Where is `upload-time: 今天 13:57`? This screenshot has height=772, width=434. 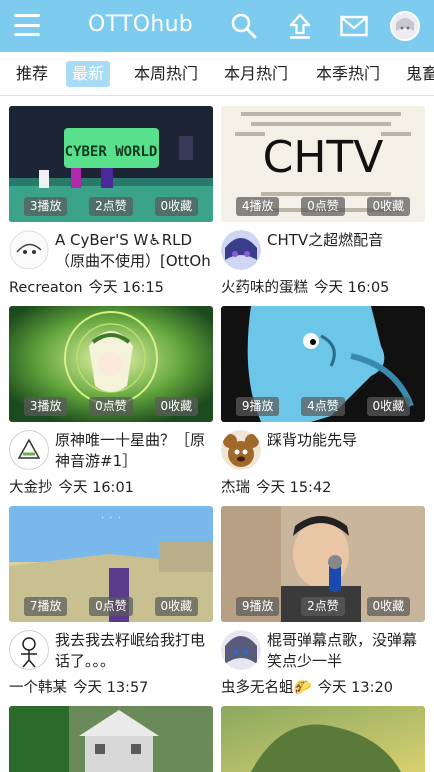
upload-time: 今天 13:57 is located at coordinates (111, 688).